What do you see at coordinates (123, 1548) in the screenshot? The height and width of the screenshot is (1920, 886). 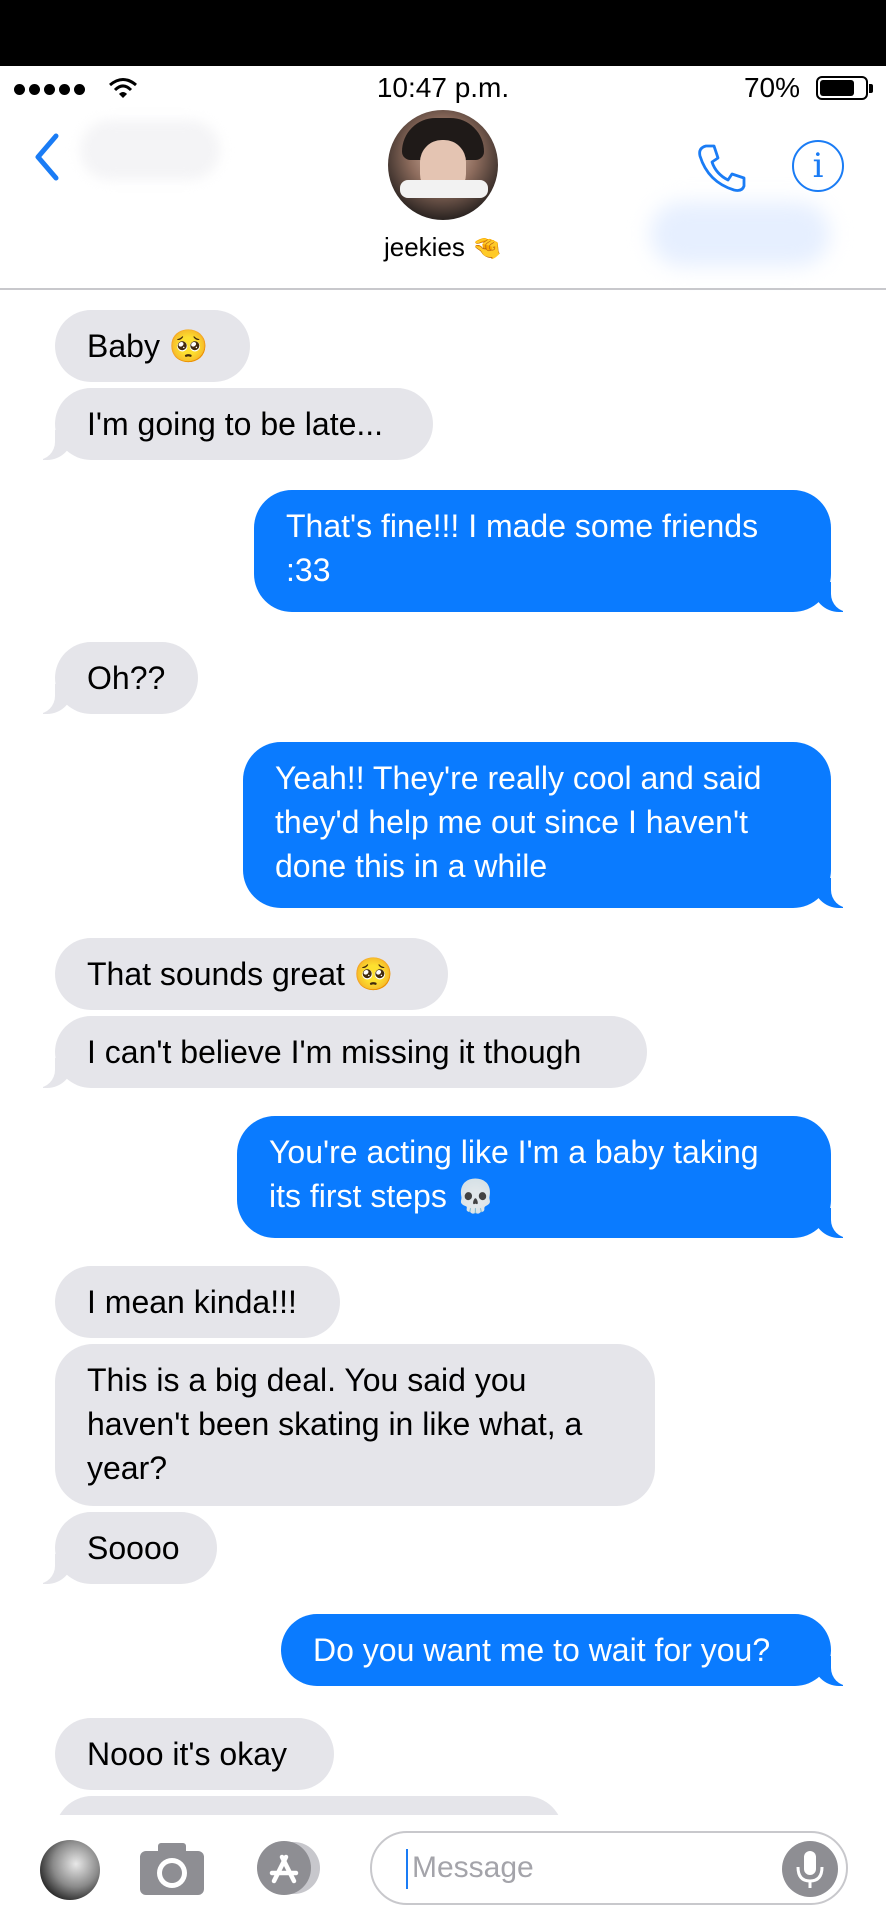 I see `message-bubble-incoming: Soooo` at bounding box center [123, 1548].